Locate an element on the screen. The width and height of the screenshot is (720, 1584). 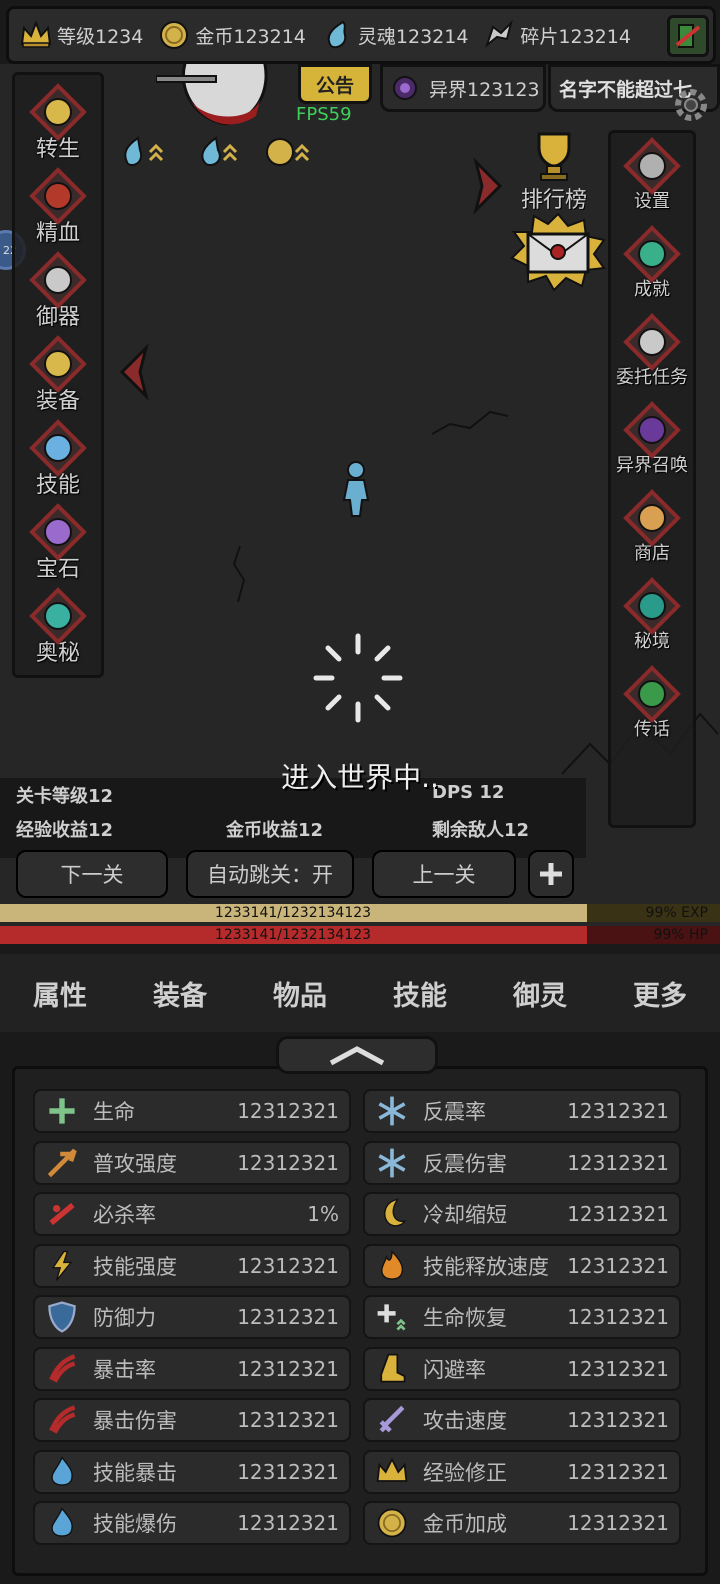
exp-pct: 99% is located at coordinates (661, 913).